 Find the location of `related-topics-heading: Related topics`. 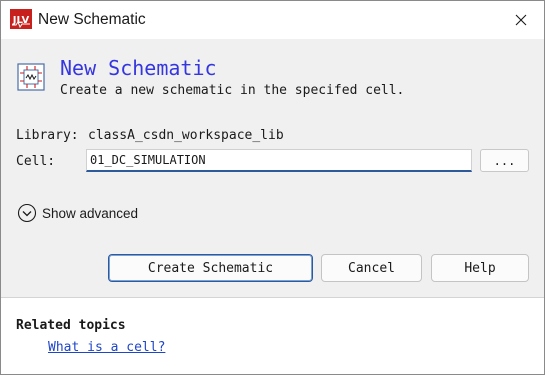

related-topics-heading: Related topics is located at coordinates (71, 325).